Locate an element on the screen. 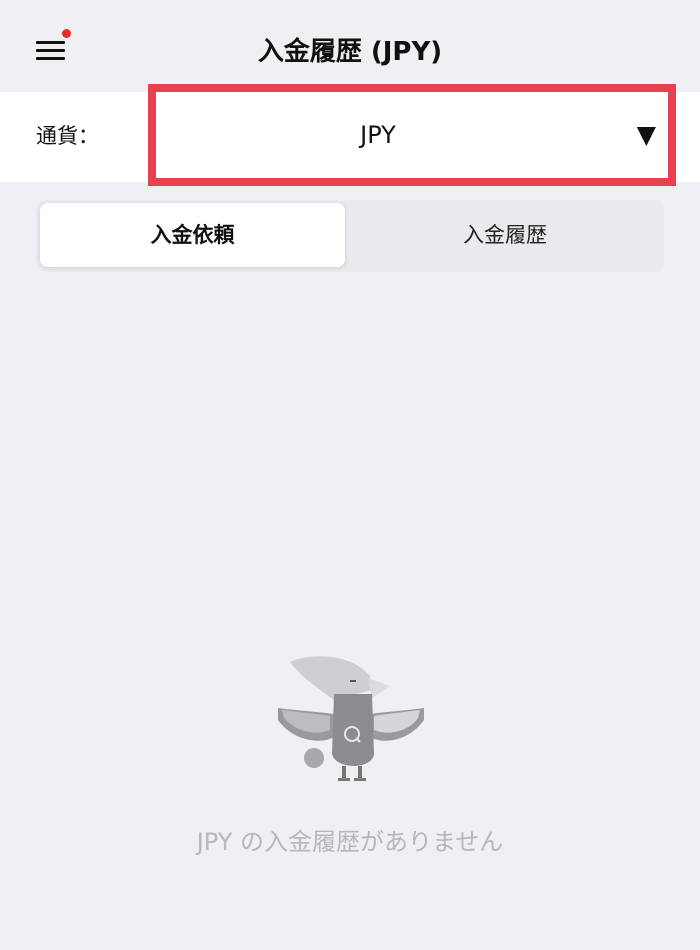 This screenshot has width=700, height=950. page-title: 入金履歴 (JPY) is located at coordinates (350, 52).